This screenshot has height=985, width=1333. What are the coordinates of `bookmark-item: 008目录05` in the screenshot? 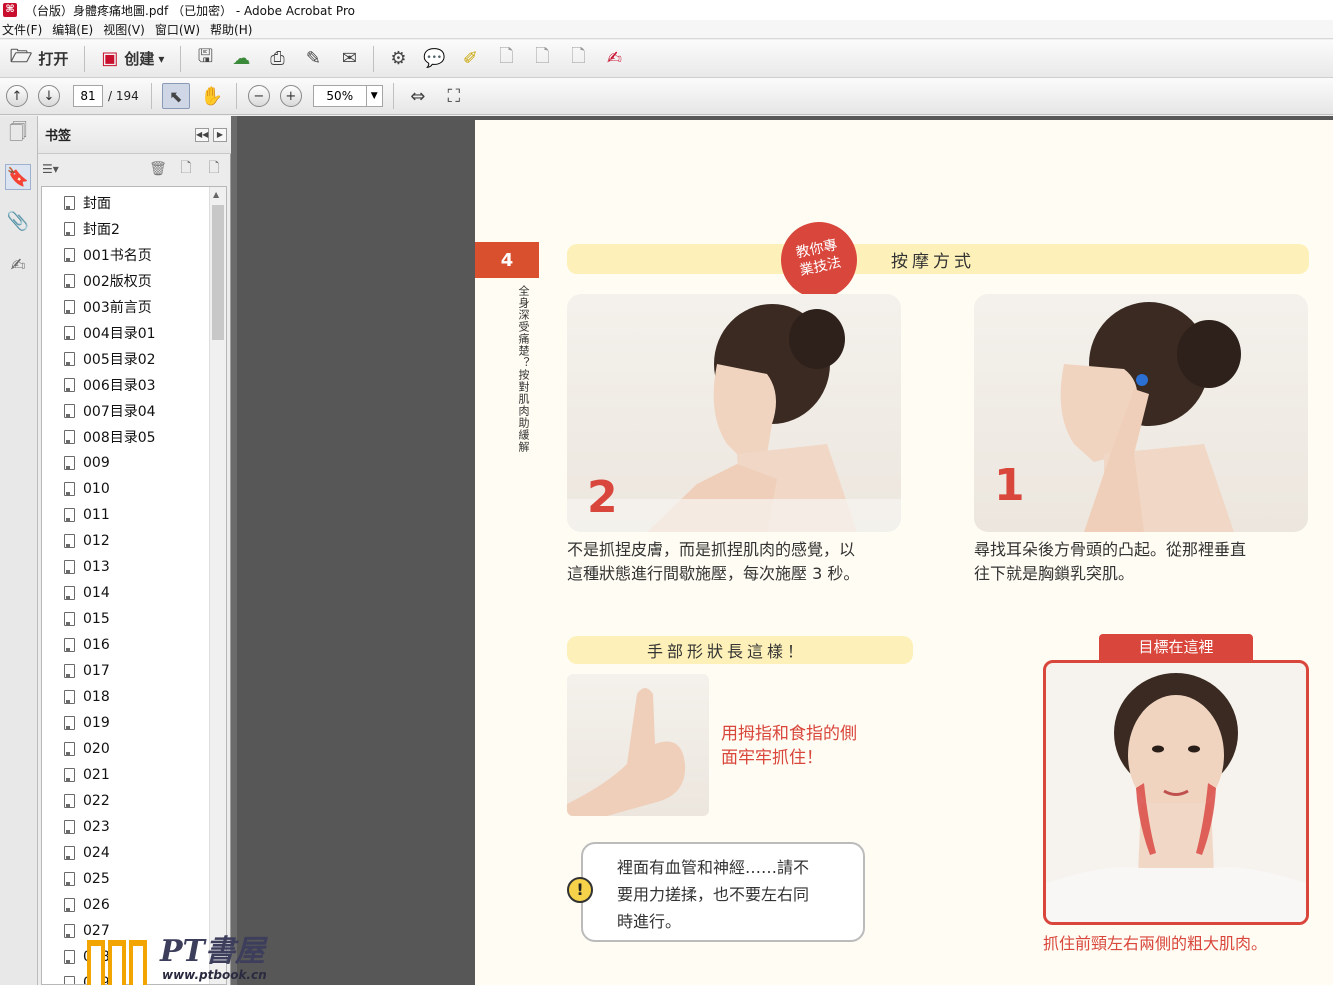 It's located at (110, 437).